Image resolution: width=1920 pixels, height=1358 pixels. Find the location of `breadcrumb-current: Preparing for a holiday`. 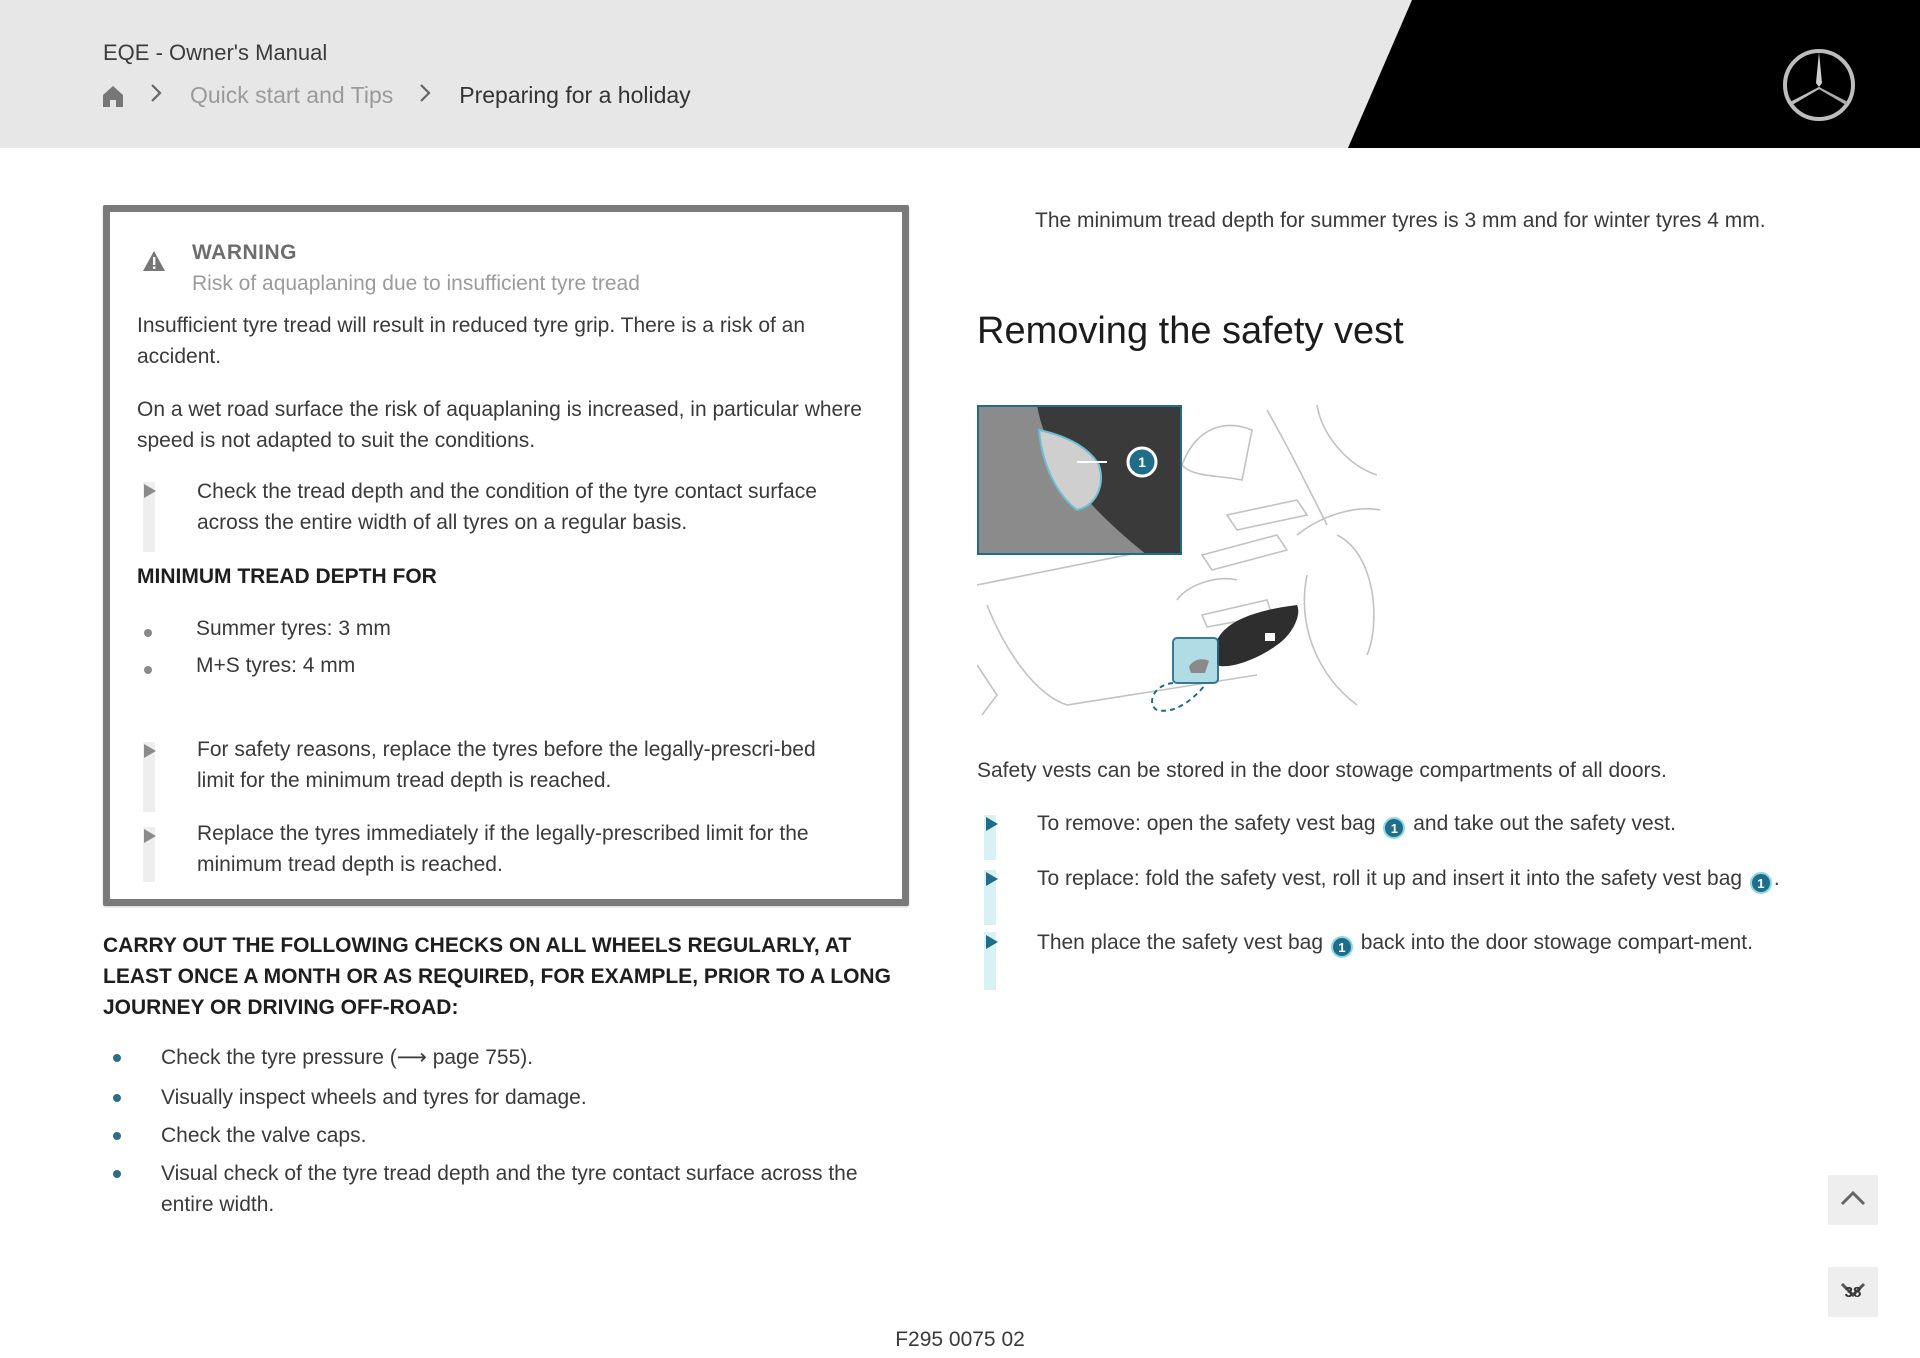

breadcrumb-current: Preparing for a holiday is located at coordinates (575, 95).